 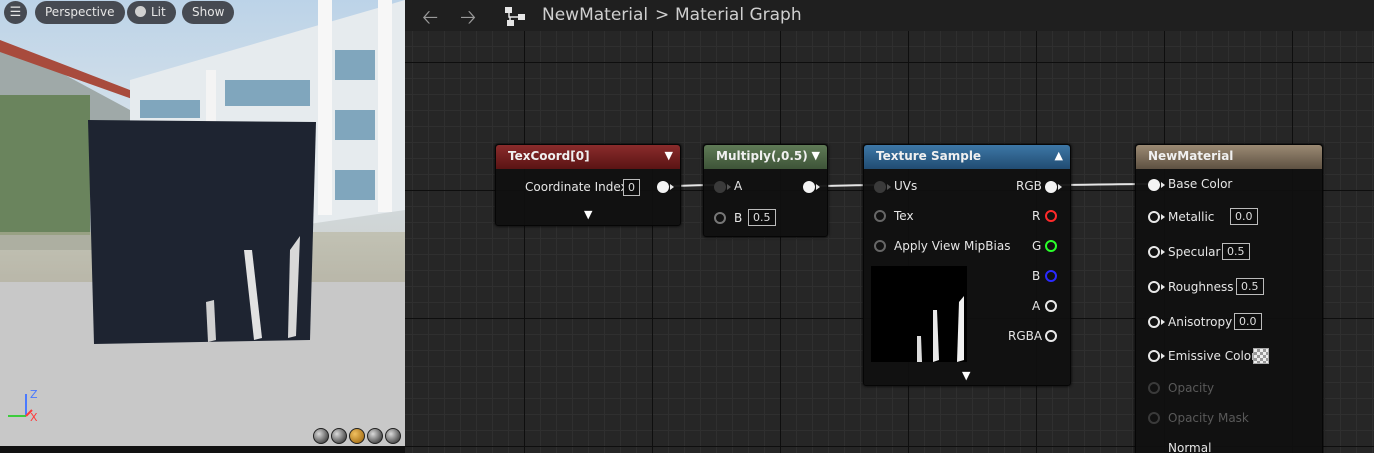 I want to click on specular-label: Specular, so click(x=1194, y=252).